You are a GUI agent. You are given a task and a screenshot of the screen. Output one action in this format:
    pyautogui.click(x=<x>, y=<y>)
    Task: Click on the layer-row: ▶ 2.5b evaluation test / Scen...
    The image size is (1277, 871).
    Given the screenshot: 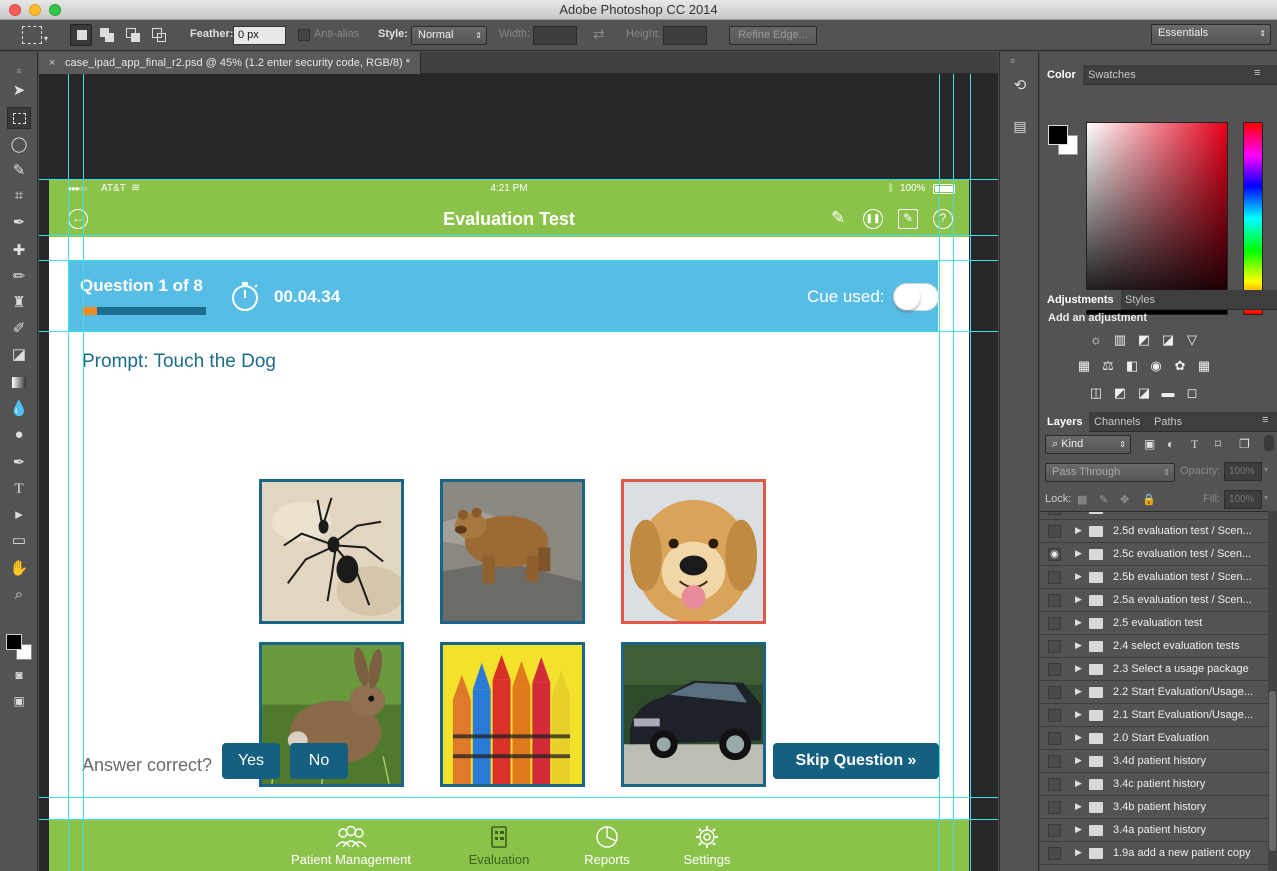 What is the action you would take?
    pyautogui.click(x=1155, y=577)
    